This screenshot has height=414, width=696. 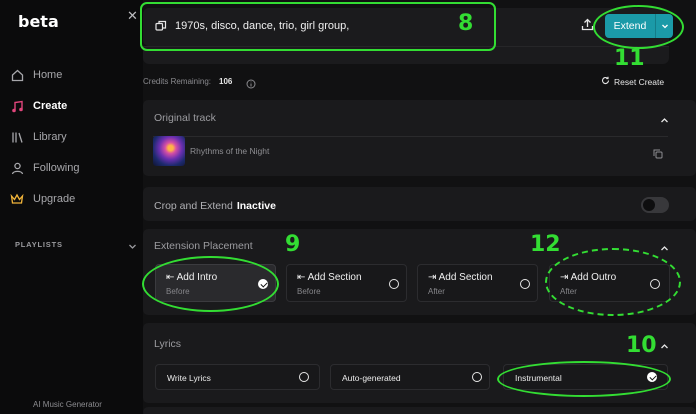 I want to click on lyrics-option-write: Write Lyrics, so click(x=237, y=377).